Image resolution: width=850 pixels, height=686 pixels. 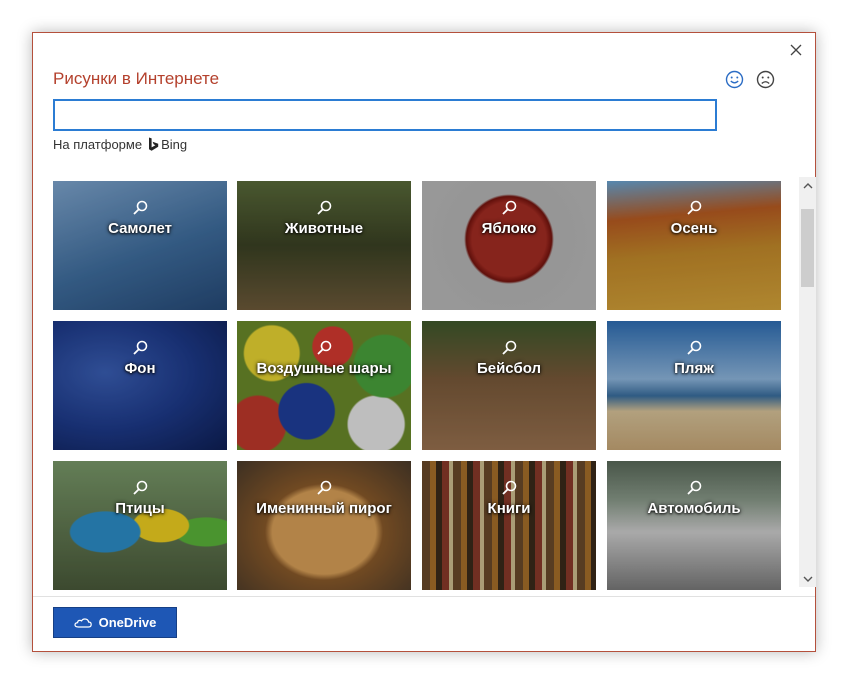 I want to click on chevron-up-icon, so click(x=807, y=185).